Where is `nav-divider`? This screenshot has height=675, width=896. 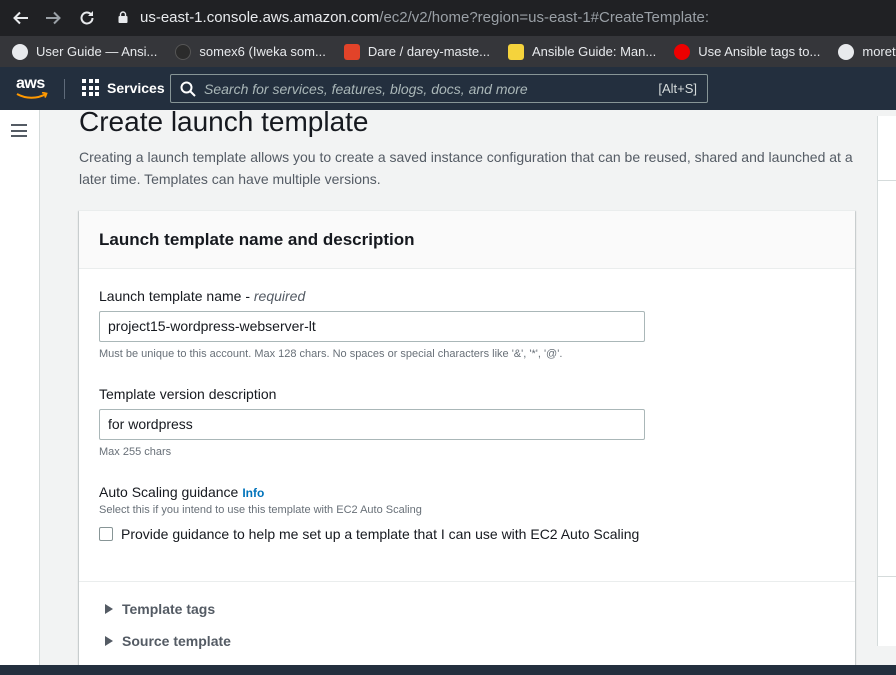 nav-divider is located at coordinates (64, 89).